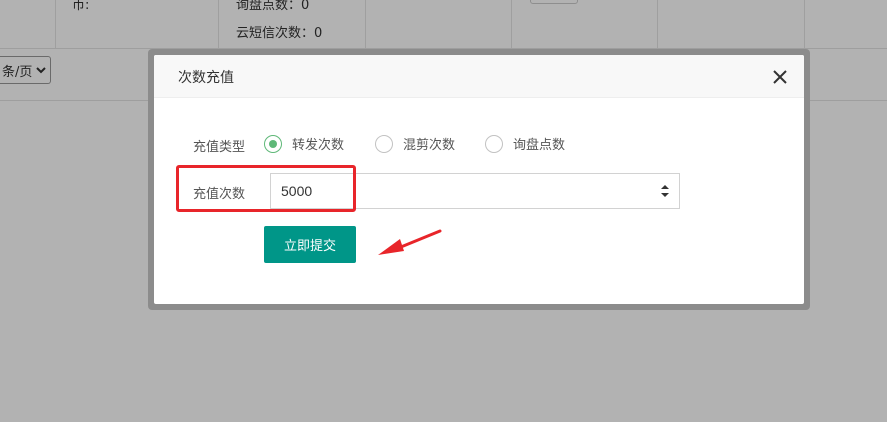  What do you see at coordinates (780, 77) in the screenshot?
I see `close-icon` at bounding box center [780, 77].